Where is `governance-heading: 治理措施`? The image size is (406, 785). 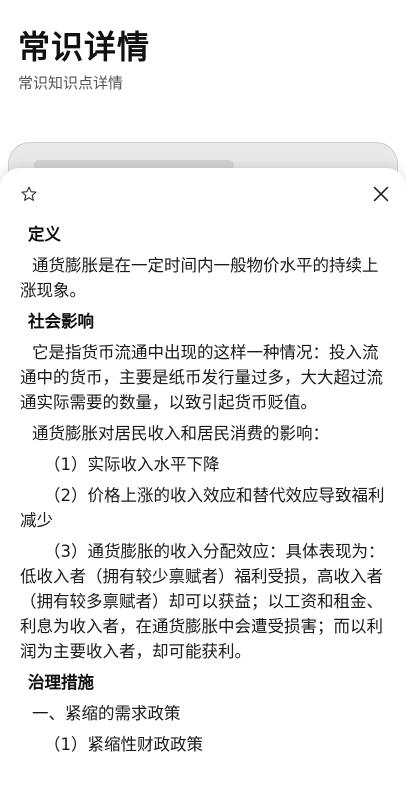
governance-heading: 治理措施 is located at coordinates (61, 682).